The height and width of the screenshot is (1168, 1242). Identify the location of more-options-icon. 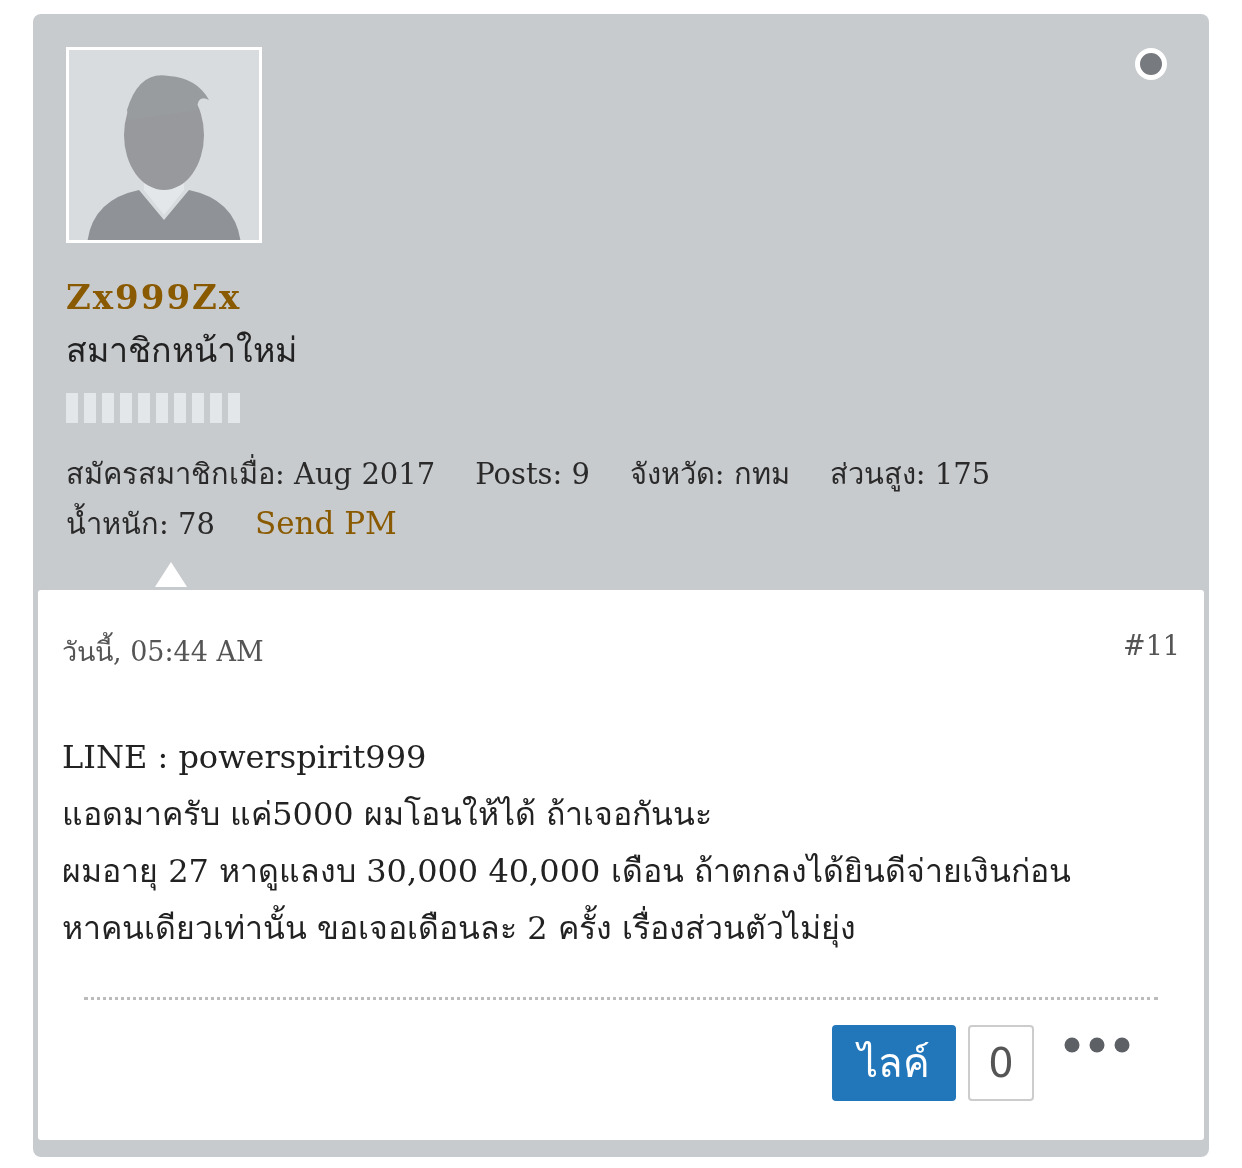
(1097, 1045).